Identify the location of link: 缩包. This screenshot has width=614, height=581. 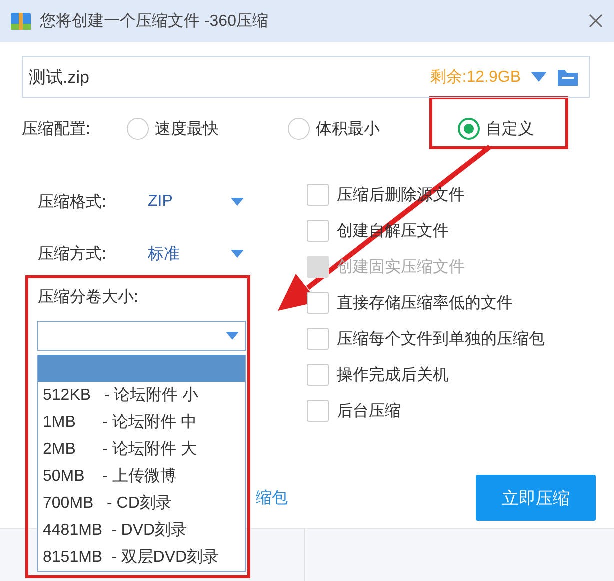
(366, 498).